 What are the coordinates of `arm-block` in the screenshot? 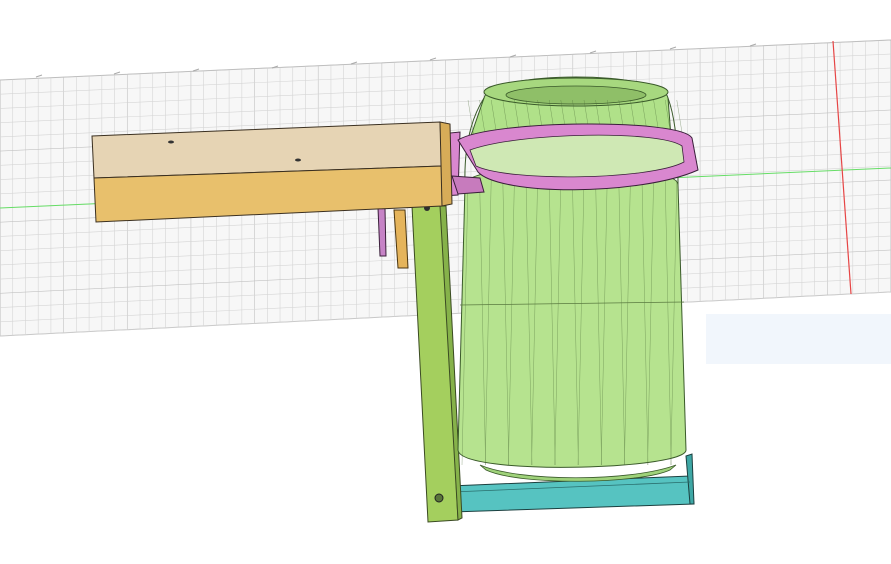 It's located at (272, 172).